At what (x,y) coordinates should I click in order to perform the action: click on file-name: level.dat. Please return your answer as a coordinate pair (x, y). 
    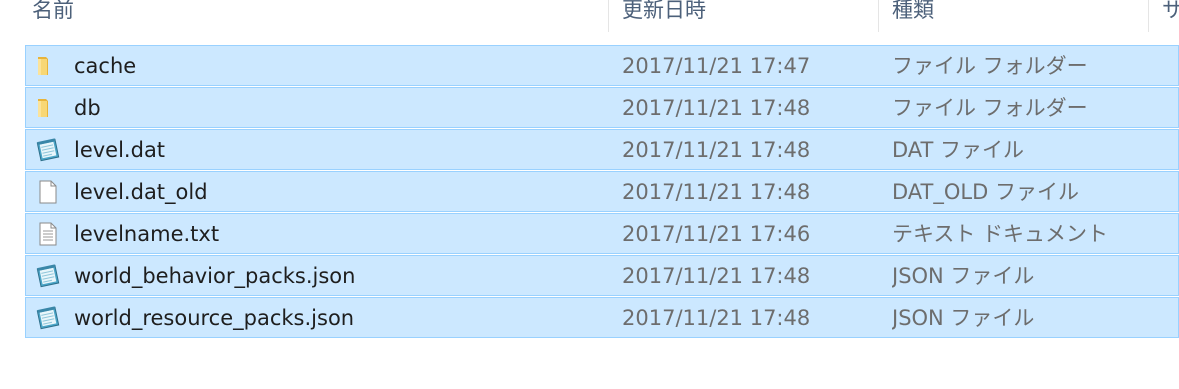
    Looking at the image, I should click on (120, 150).